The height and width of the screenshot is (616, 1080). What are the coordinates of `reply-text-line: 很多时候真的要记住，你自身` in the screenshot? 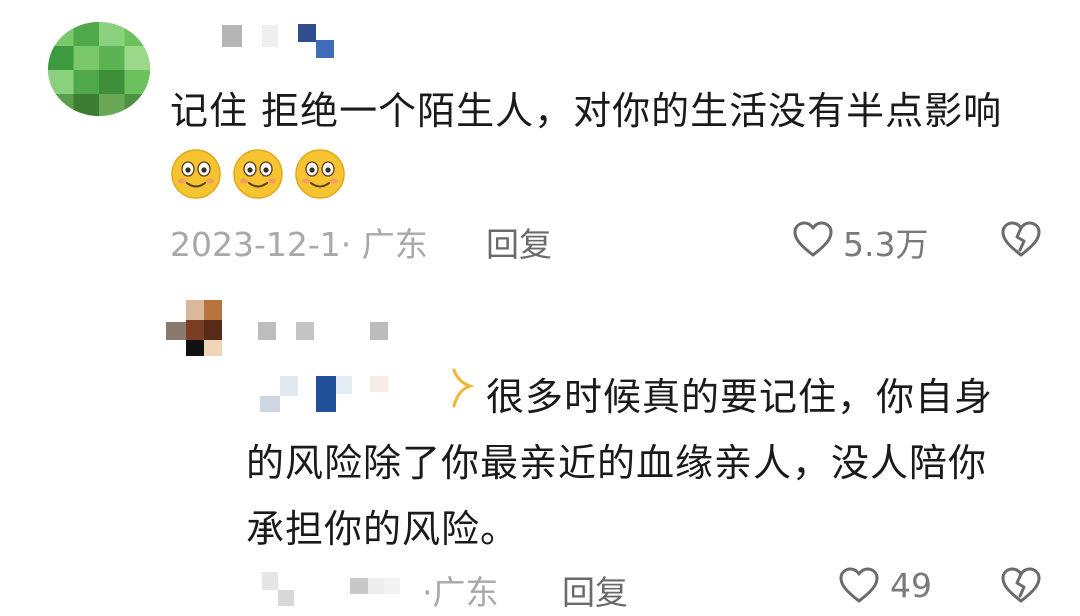 It's located at (740, 397).